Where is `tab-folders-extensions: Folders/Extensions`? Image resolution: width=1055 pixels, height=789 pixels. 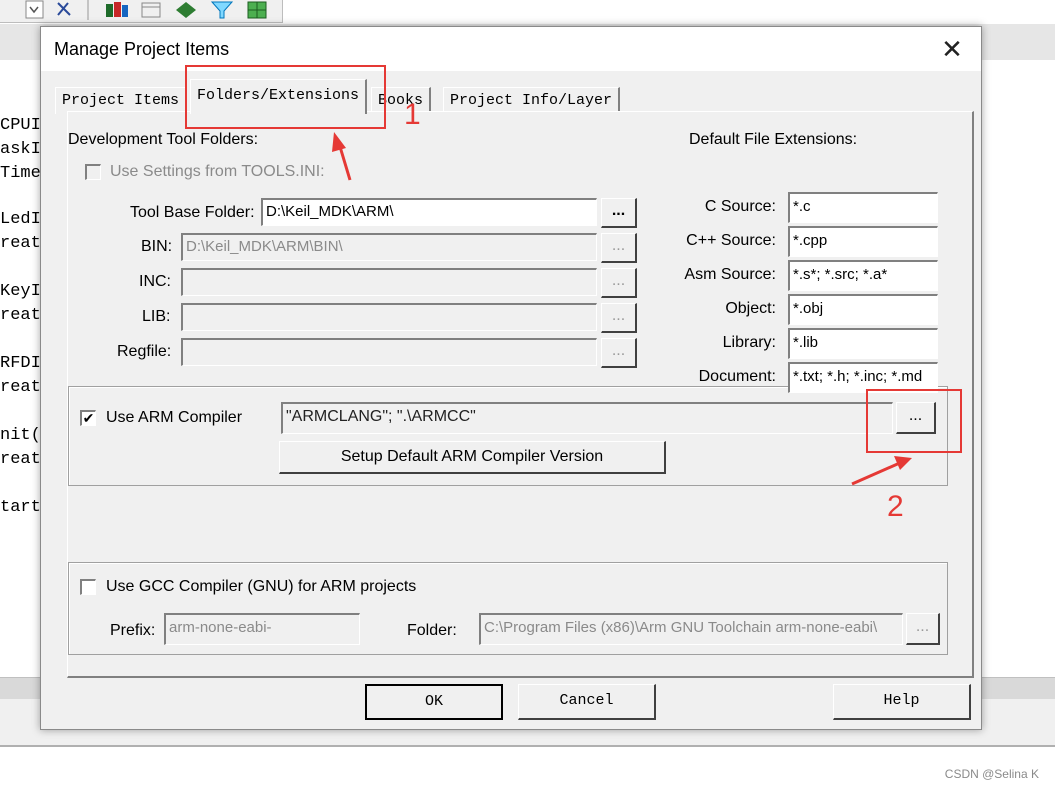
tab-folders-extensions: Folders/Extensions is located at coordinates (279, 96).